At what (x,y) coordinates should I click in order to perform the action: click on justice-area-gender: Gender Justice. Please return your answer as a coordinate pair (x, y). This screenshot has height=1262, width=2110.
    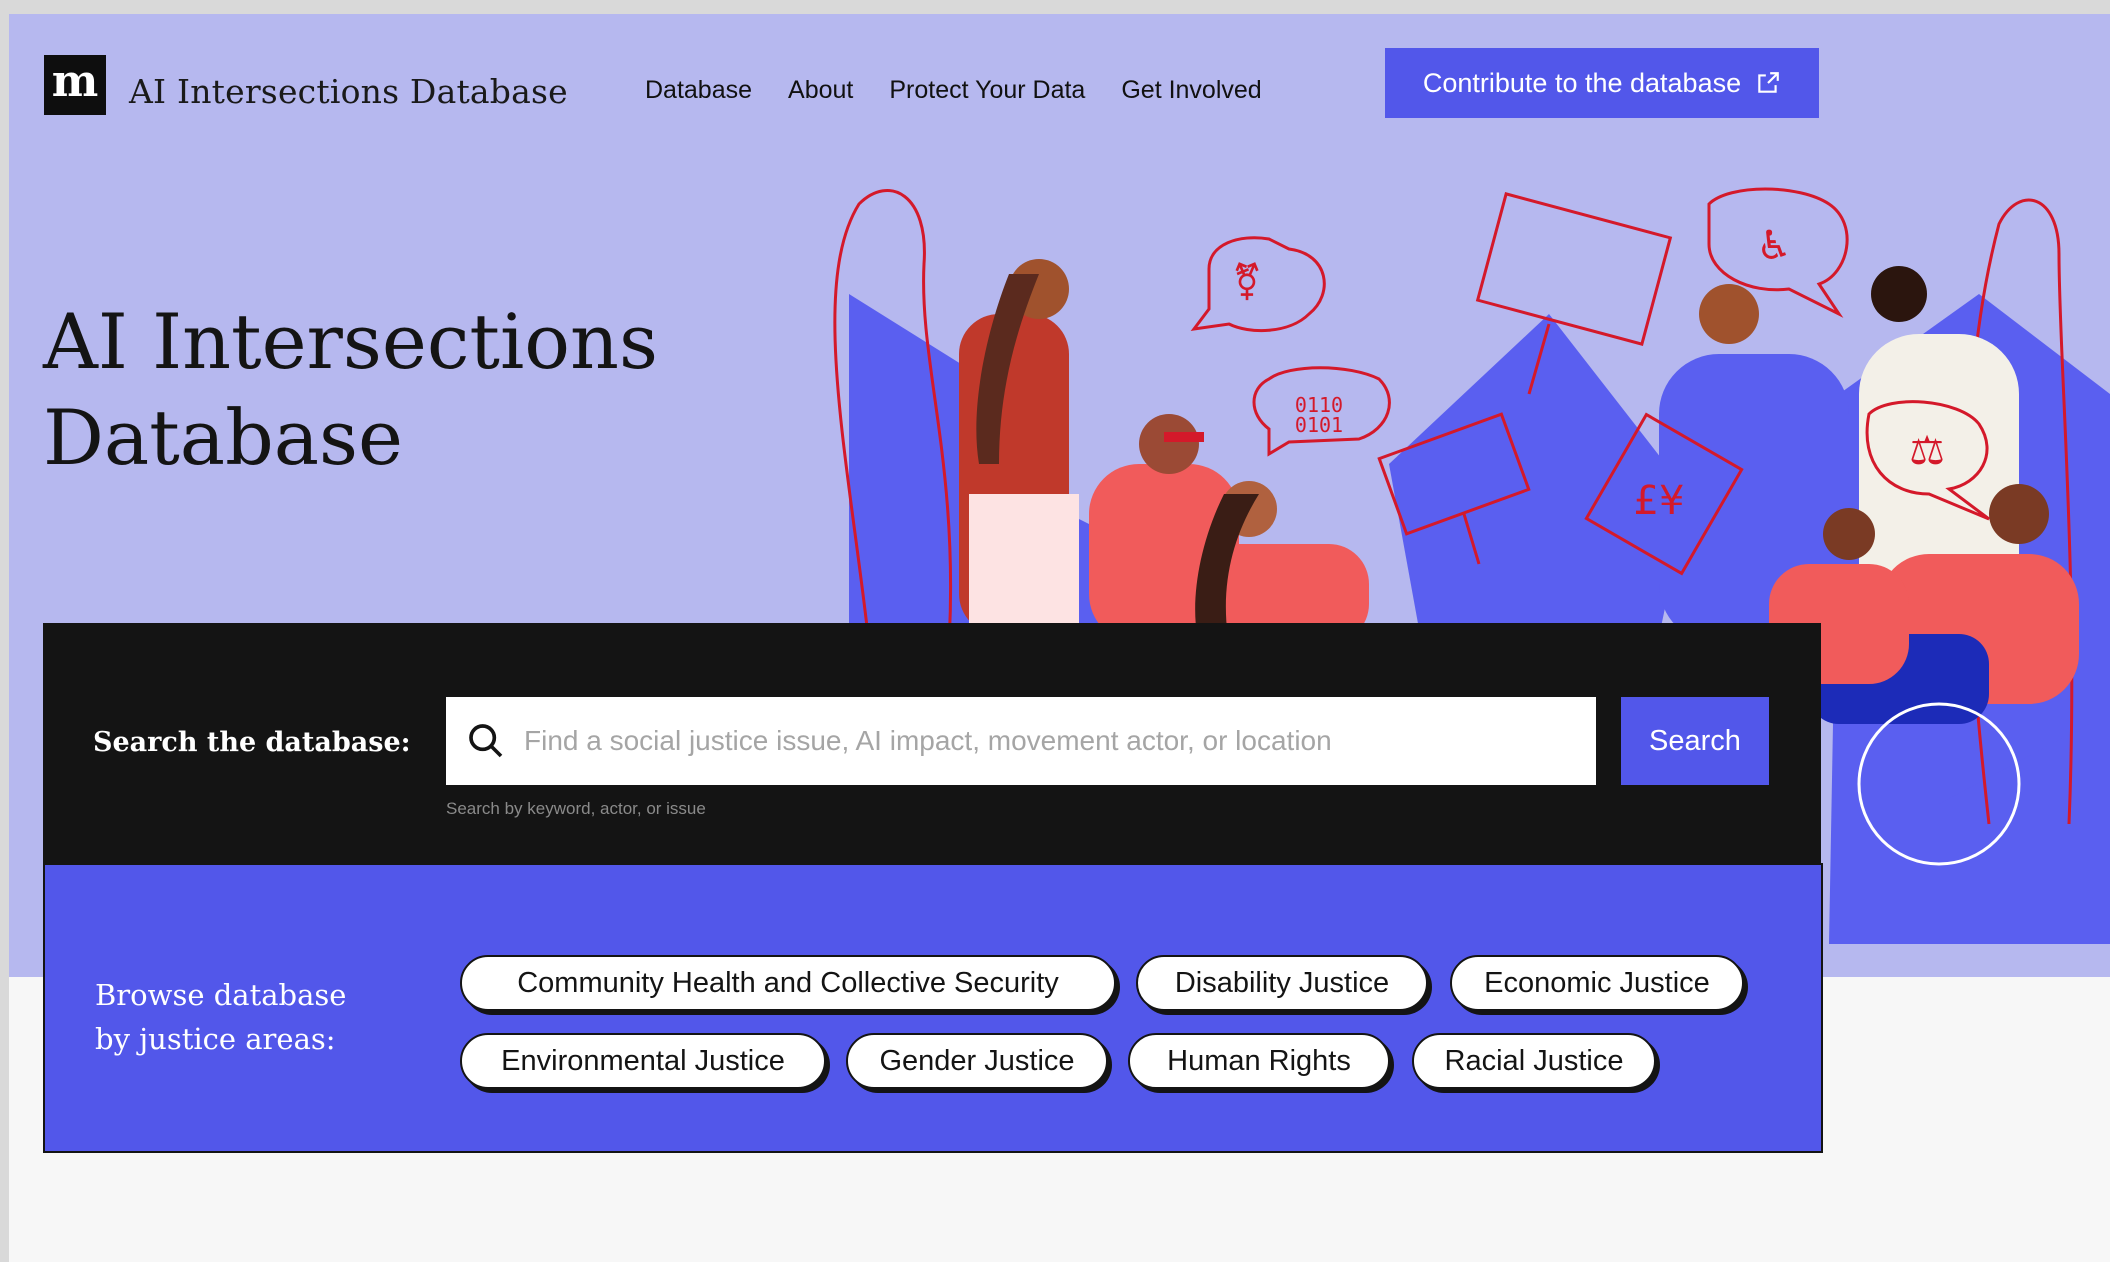
    Looking at the image, I should click on (977, 1061).